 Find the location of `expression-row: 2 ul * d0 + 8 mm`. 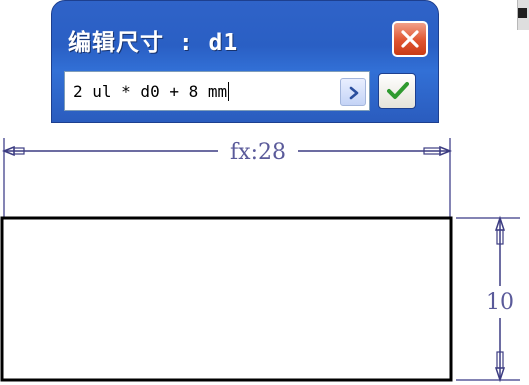

expression-row: 2 ul * d0 + 8 mm is located at coordinates (246, 91).